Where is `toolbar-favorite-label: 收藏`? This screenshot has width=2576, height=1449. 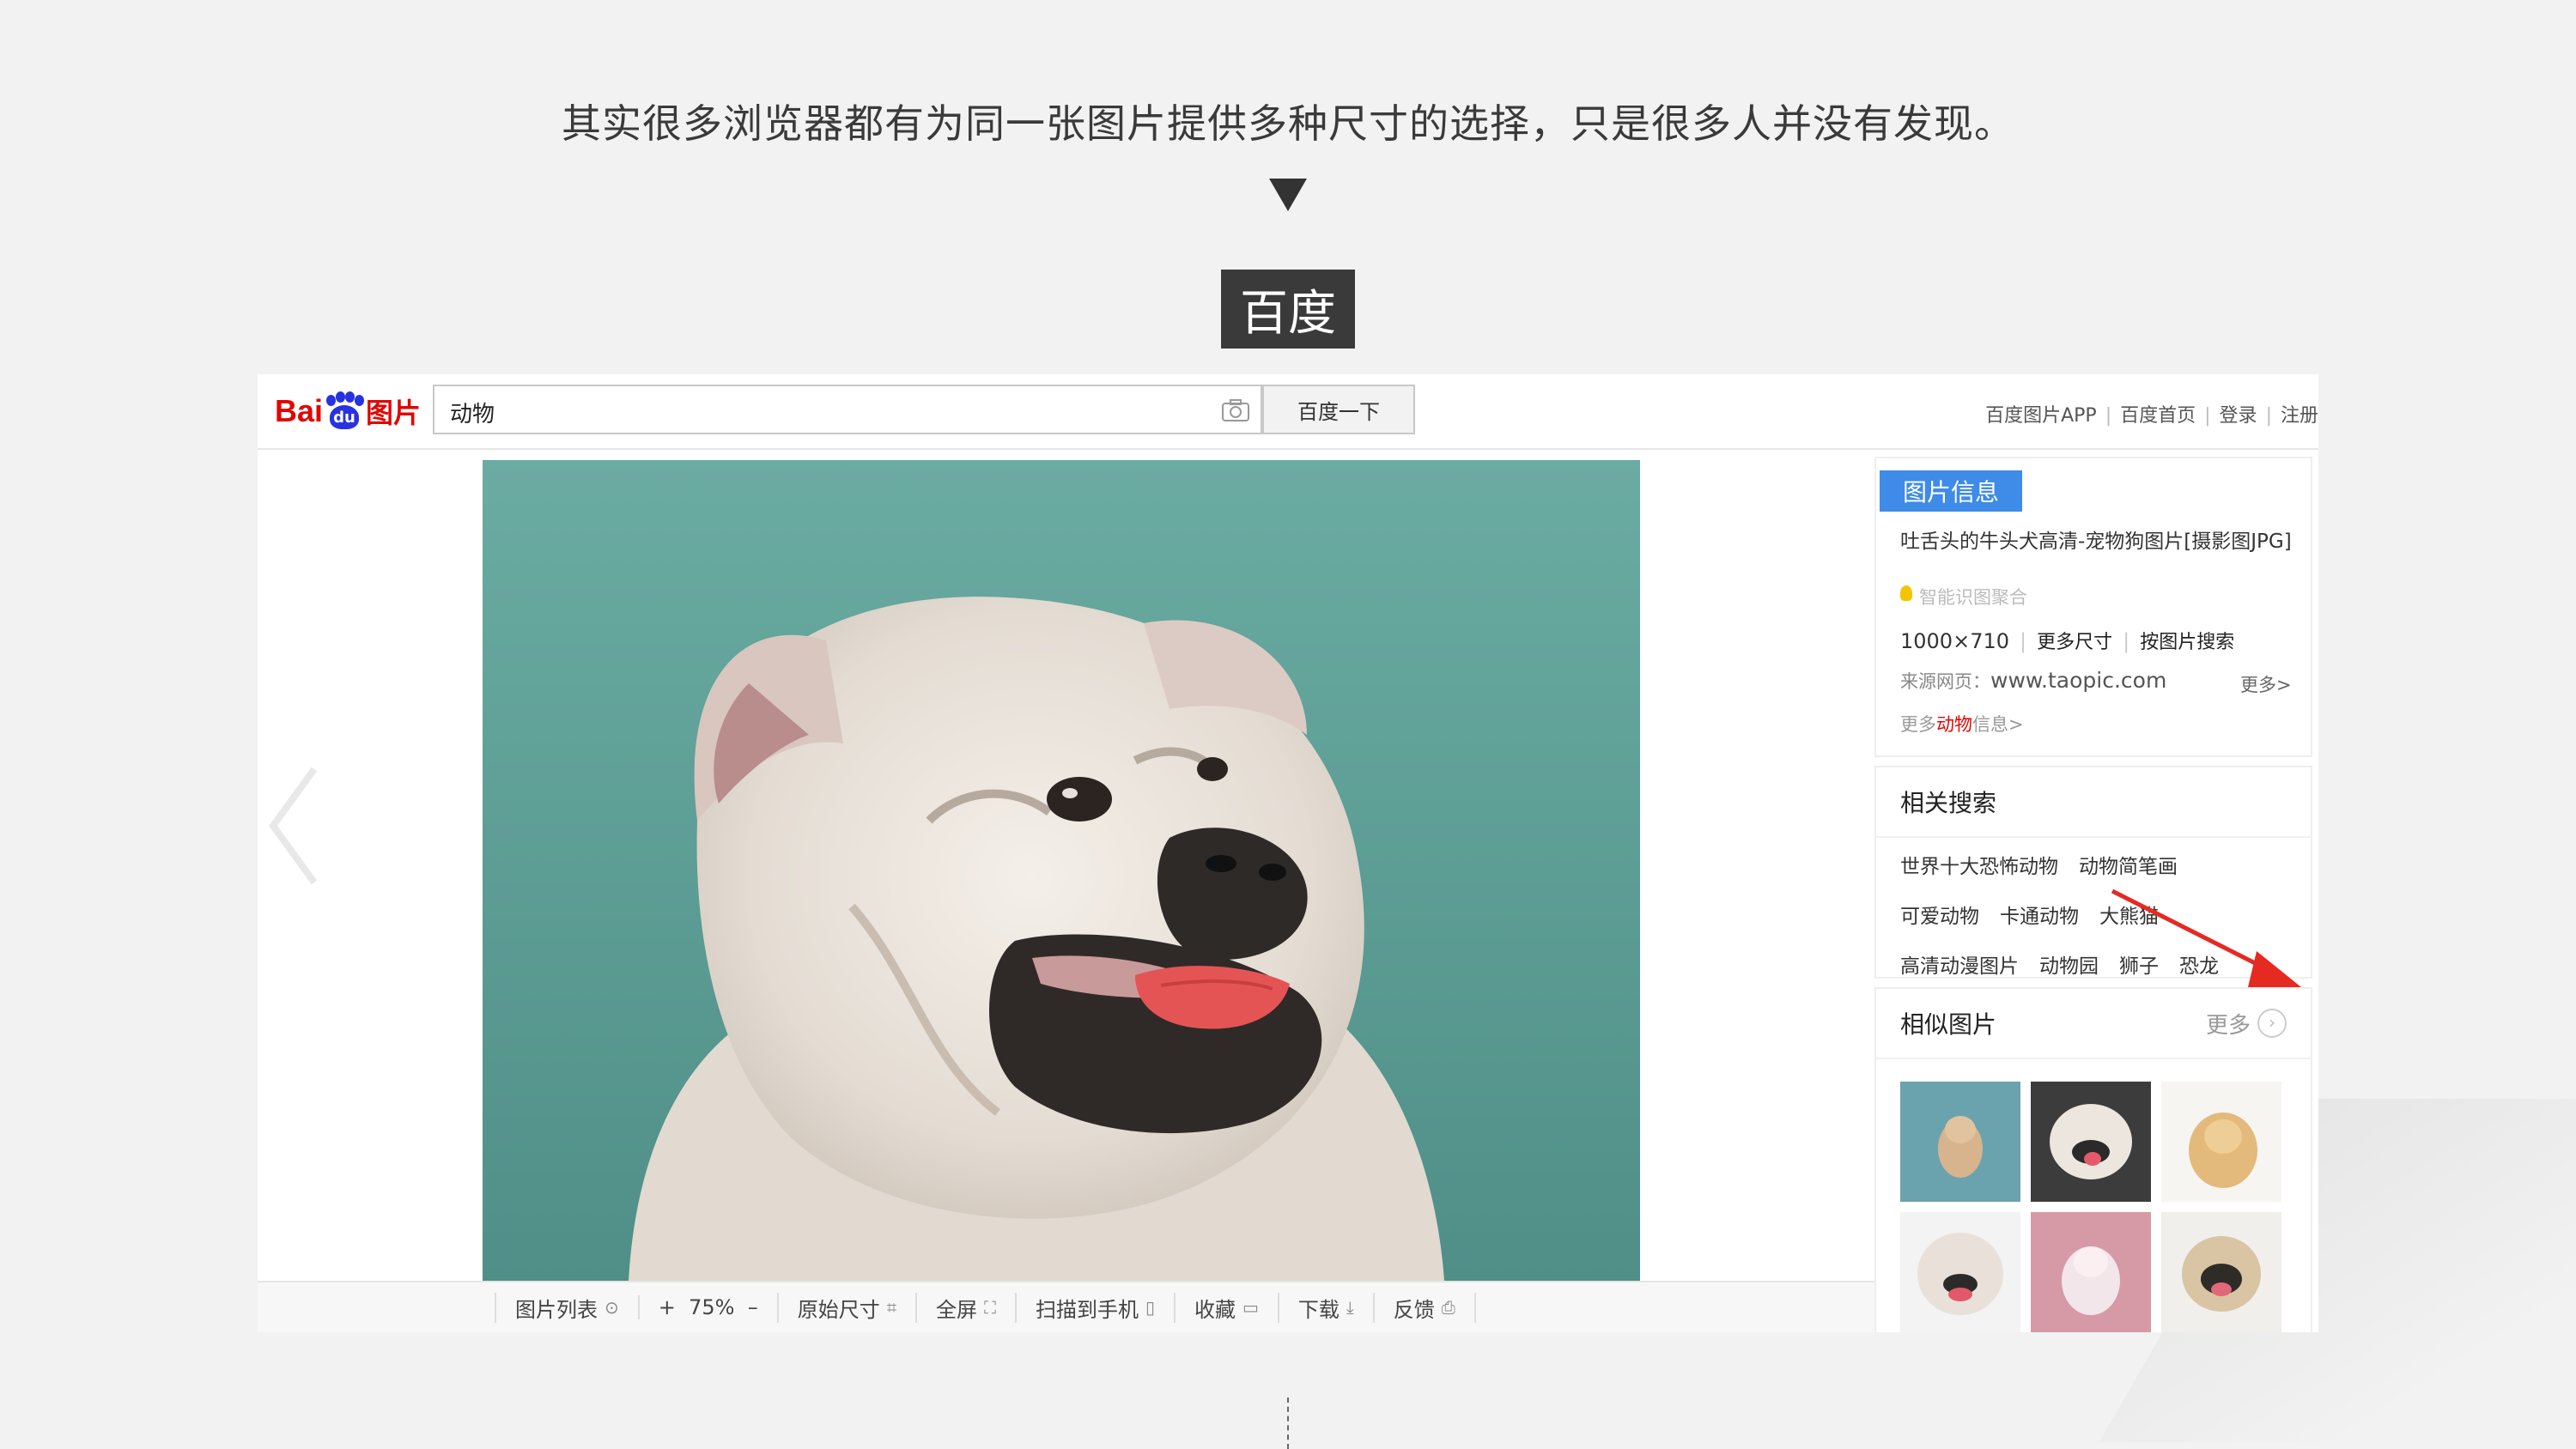
toolbar-favorite-label: 收藏 is located at coordinates (1215, 1309).